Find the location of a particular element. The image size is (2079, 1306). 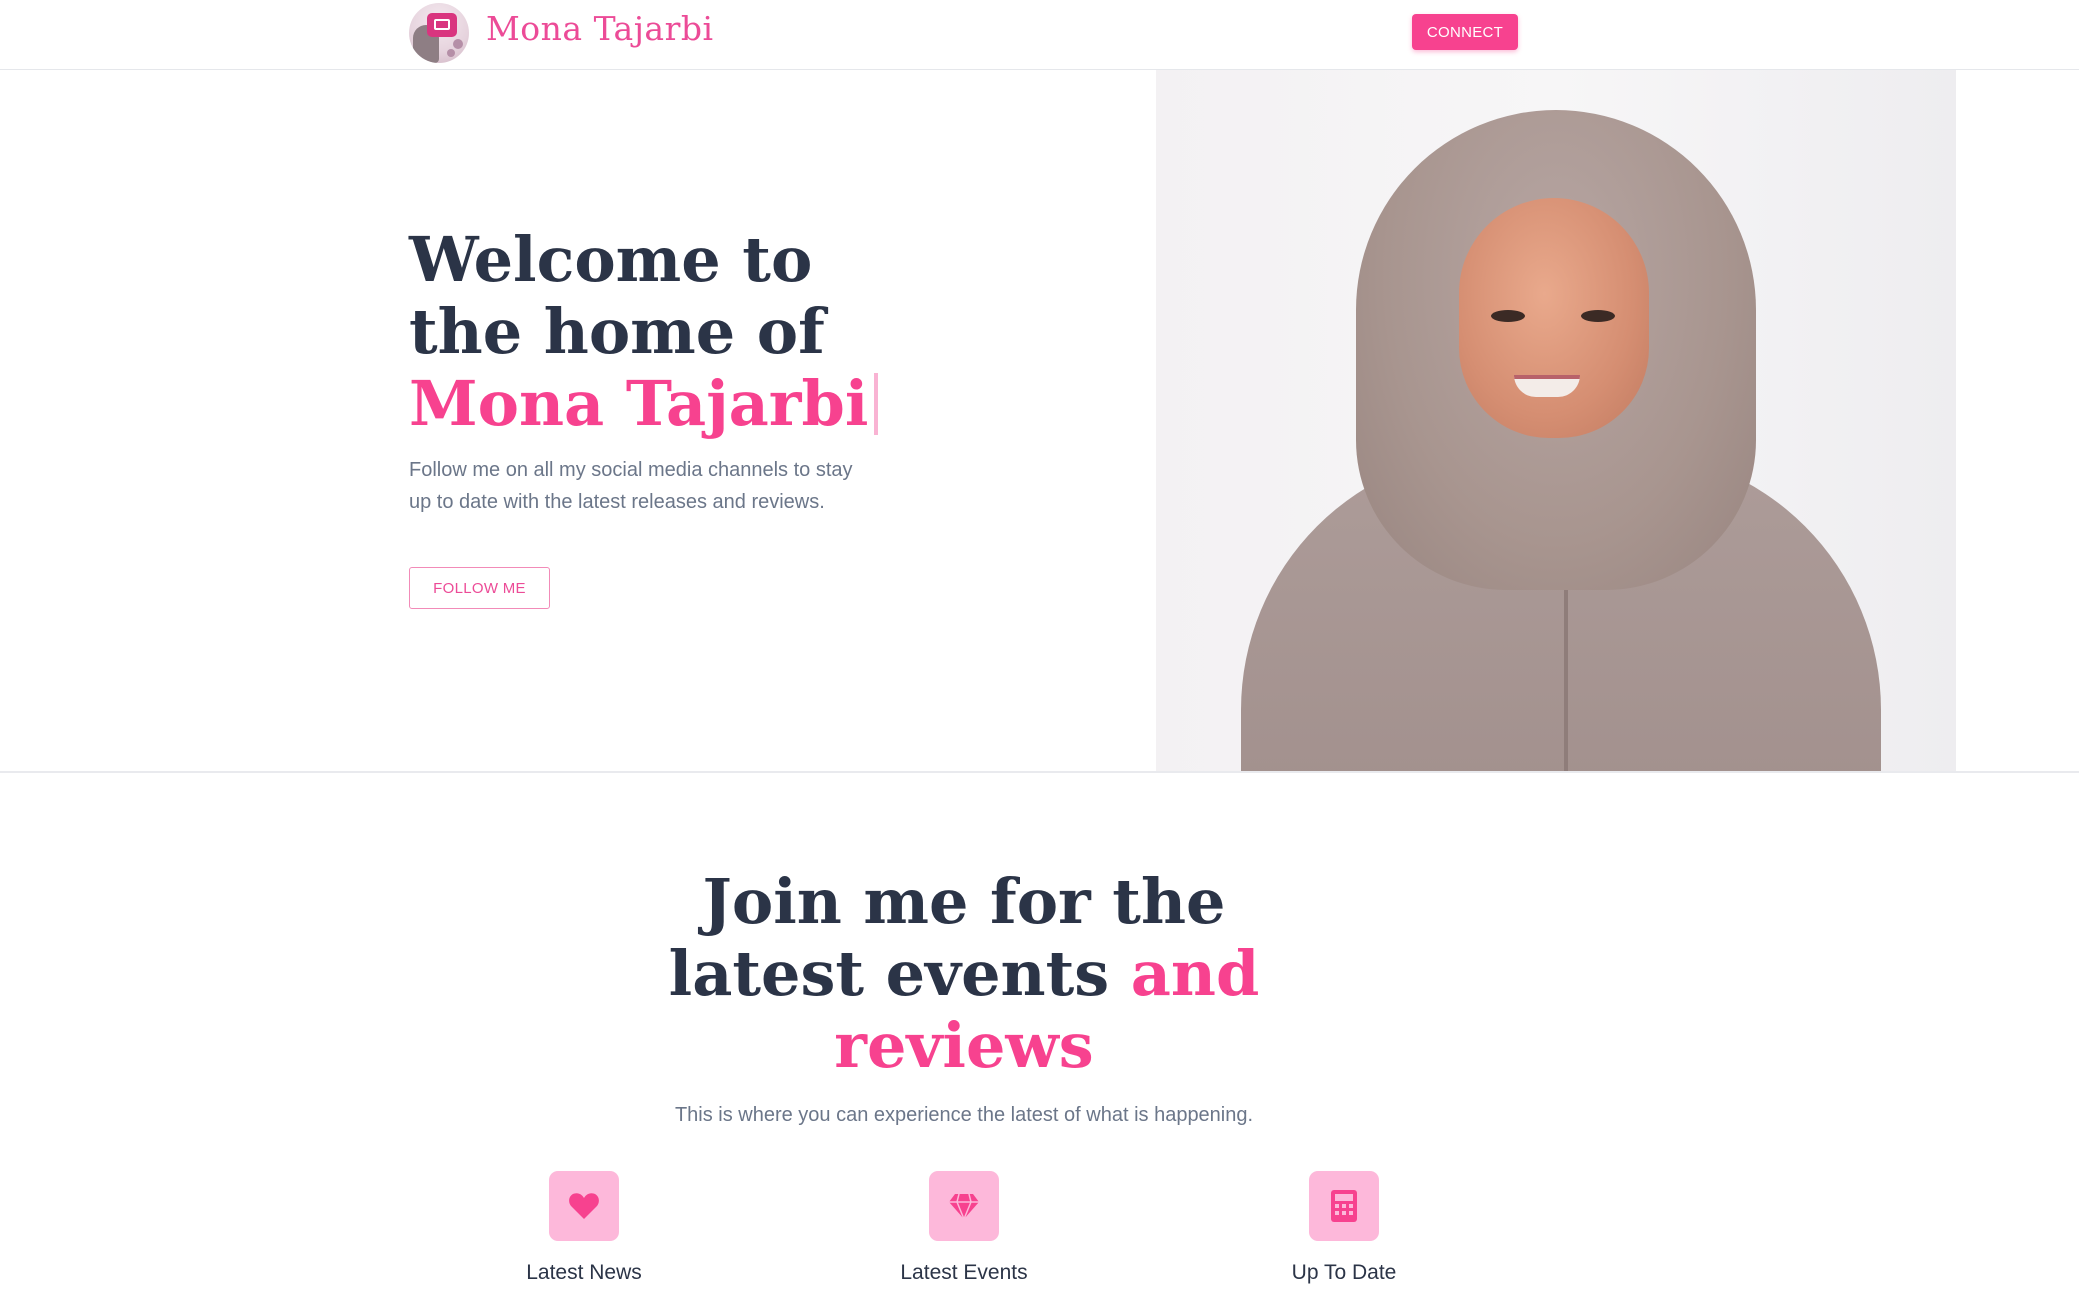

brand-name: Mona Tajarbi is located at coordinates (600, 28).